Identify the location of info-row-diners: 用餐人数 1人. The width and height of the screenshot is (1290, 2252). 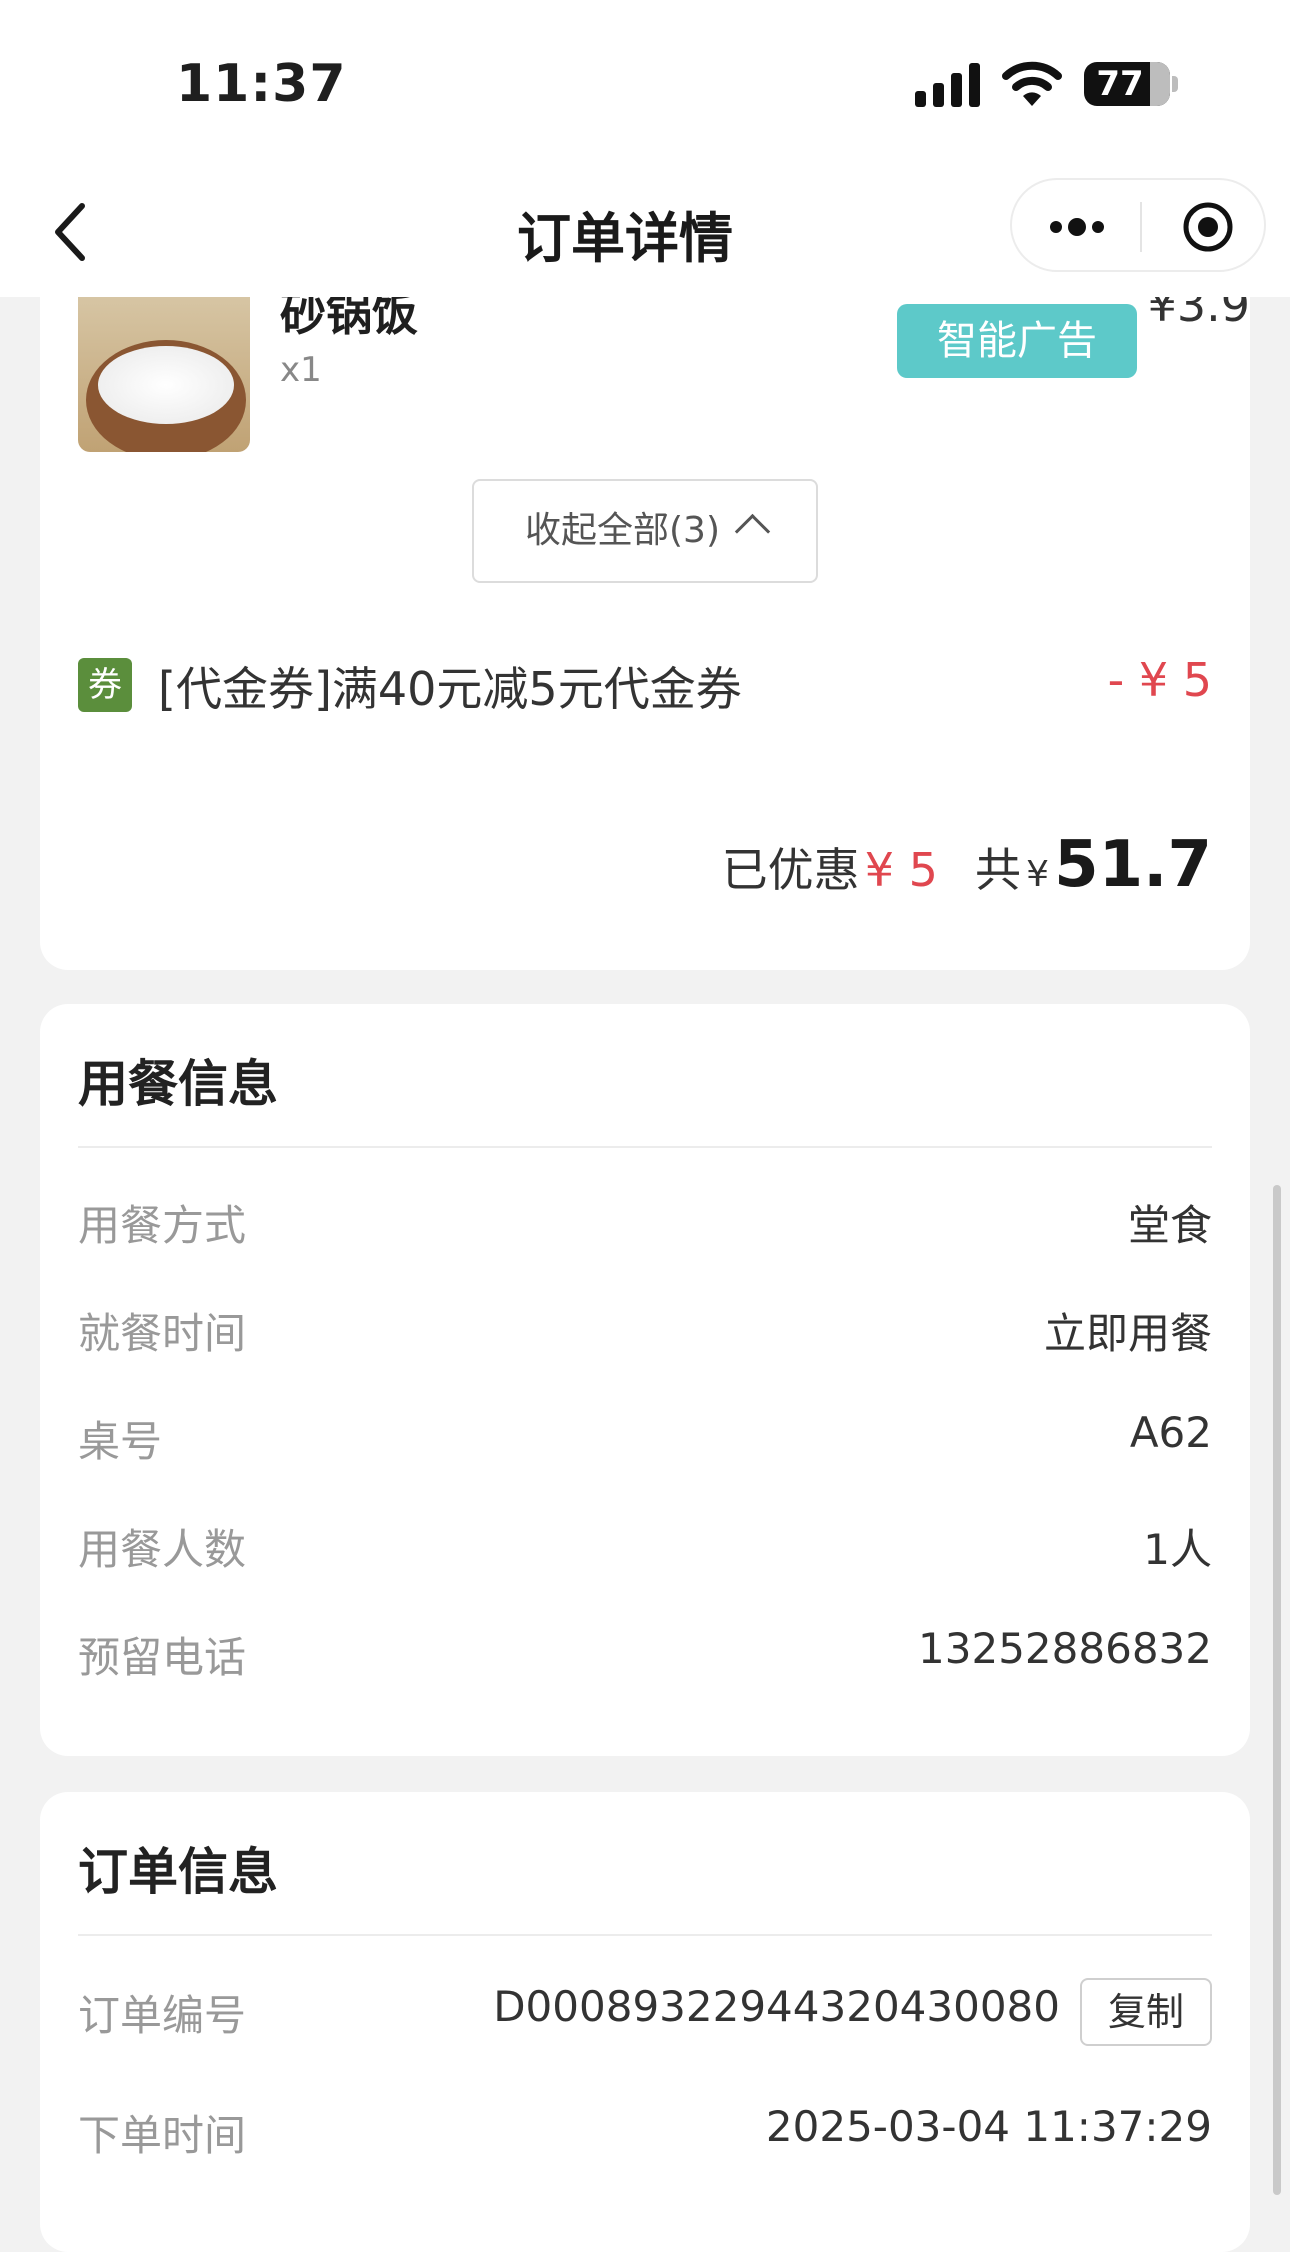
(645, 1546).